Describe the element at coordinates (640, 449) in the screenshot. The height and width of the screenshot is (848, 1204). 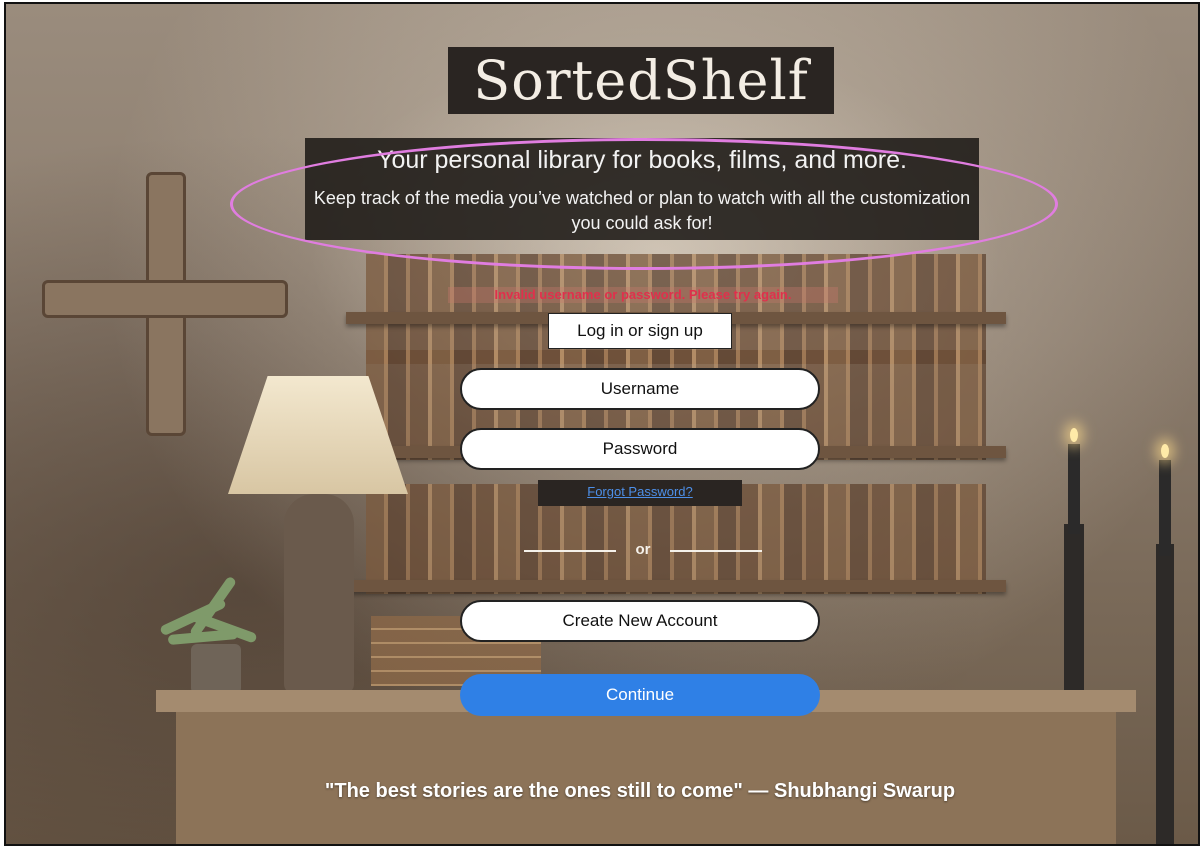
I see `password-input` at that location.